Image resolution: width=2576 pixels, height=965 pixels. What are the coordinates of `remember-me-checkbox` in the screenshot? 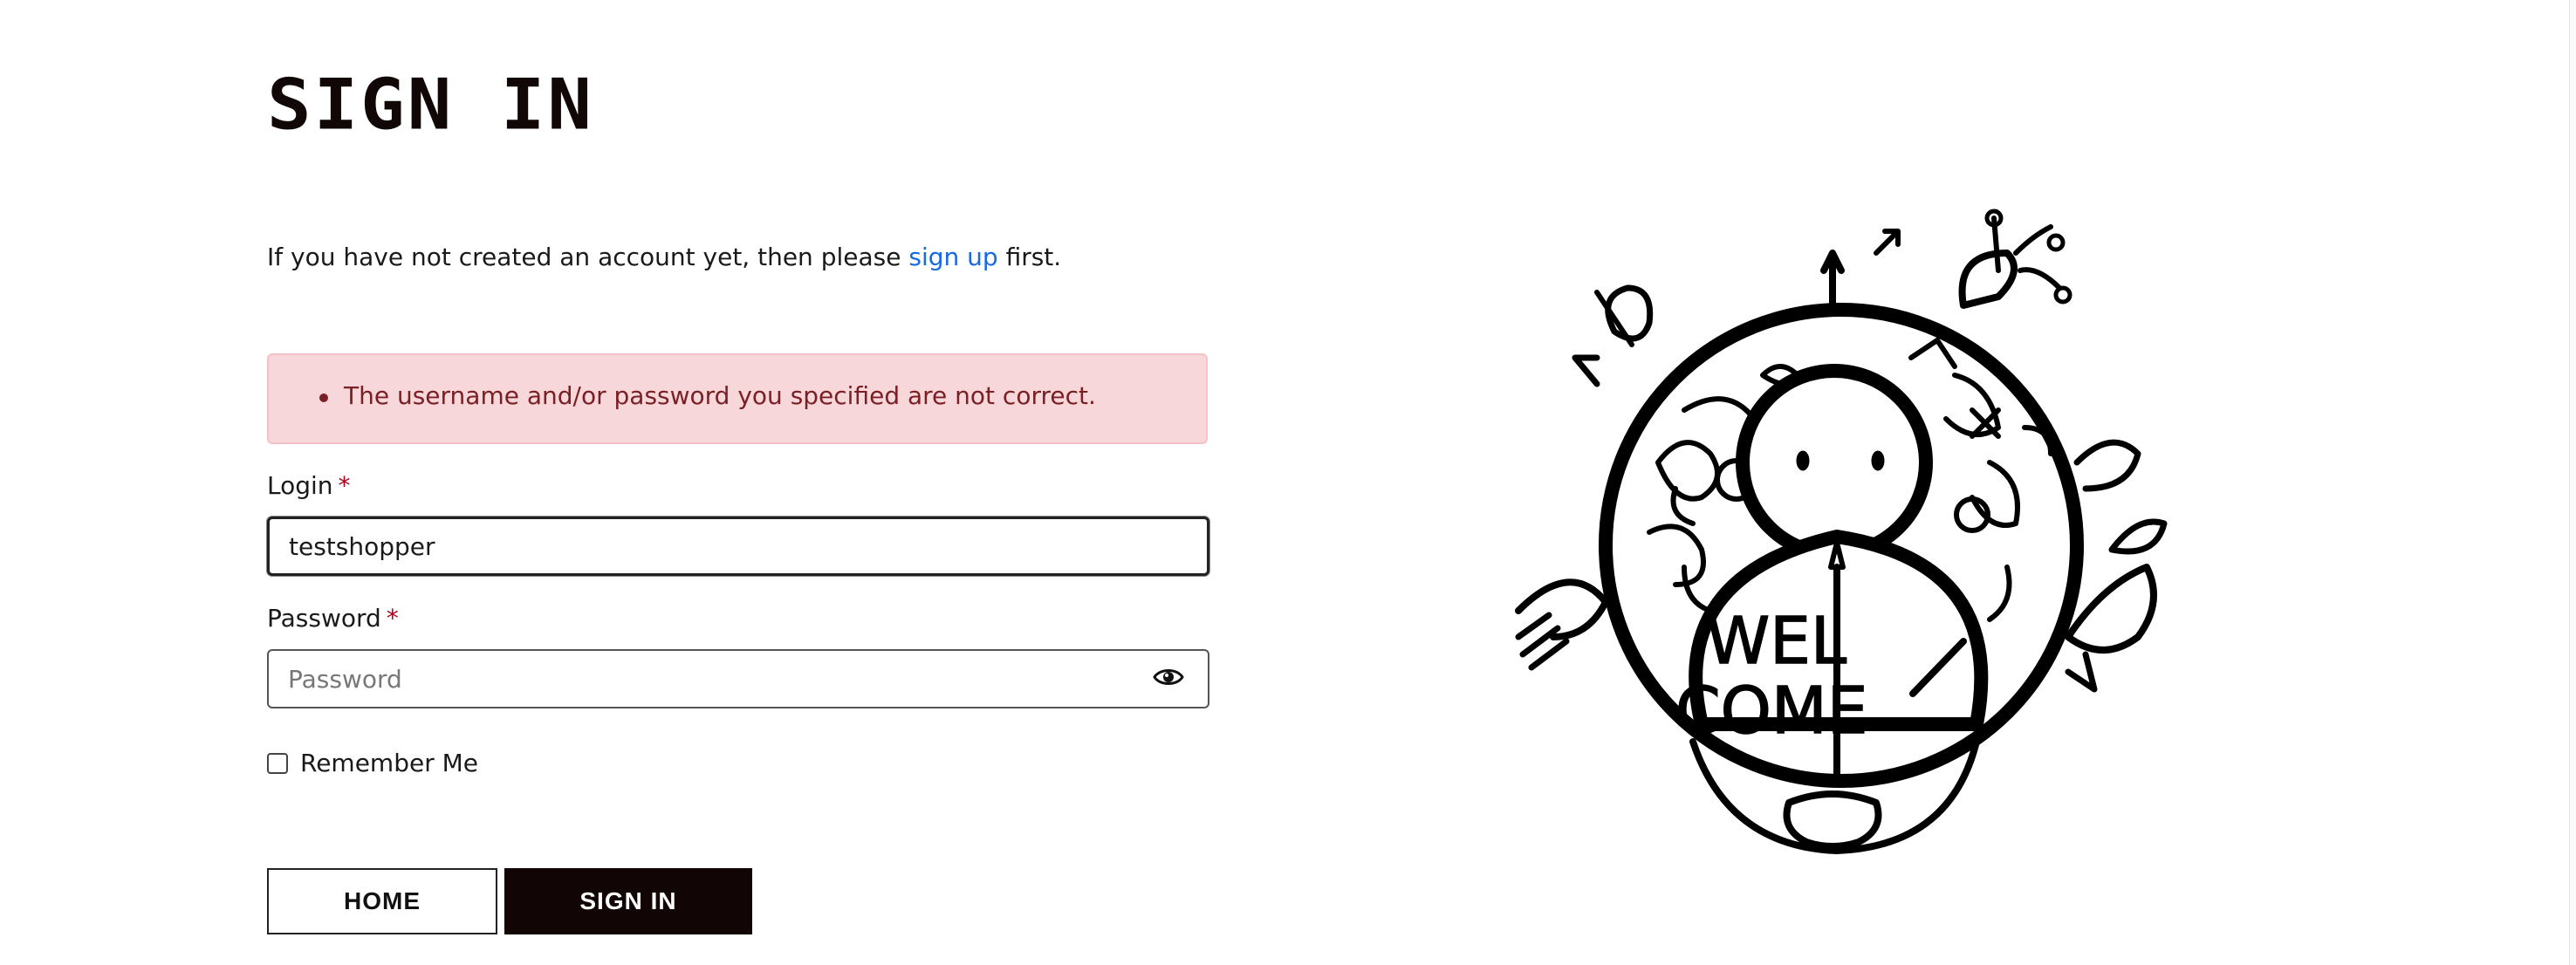 It's located at (277, 763).